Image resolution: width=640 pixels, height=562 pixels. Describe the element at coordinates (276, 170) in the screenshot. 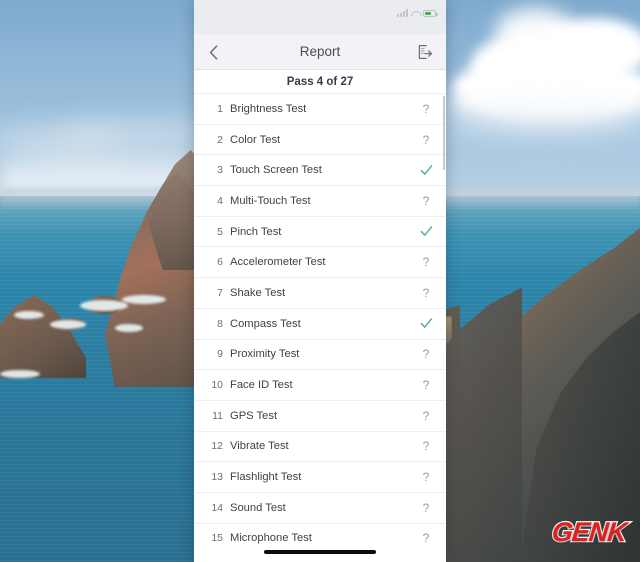

I see `test-name: Touch Screen Test` at that location.